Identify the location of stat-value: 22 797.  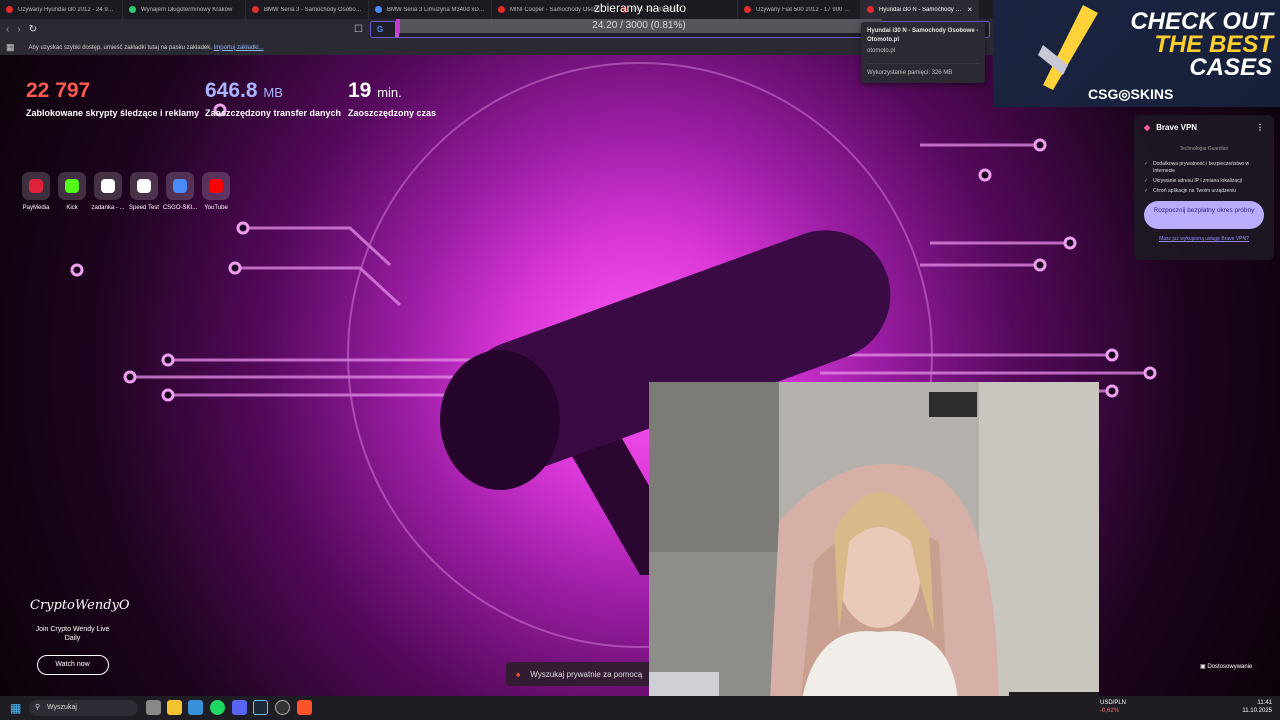
(58, 90).